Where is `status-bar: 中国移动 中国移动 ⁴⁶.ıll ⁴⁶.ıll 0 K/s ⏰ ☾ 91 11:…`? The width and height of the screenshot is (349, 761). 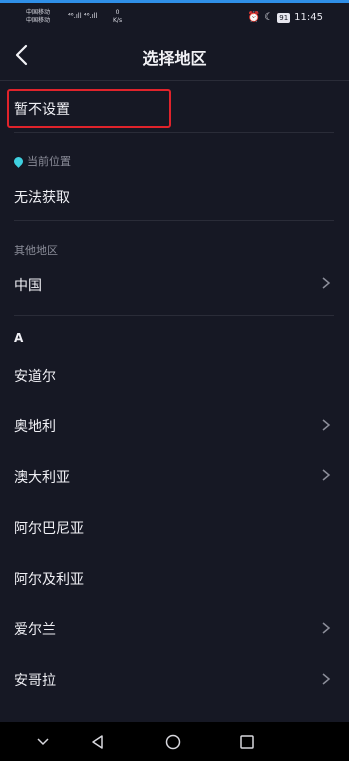 status-bar: 中国移动 中国移动 ⁴⁶.ıll ⁴⁶.ıll 0 K/s ⏰ ☾ 91 11:… is located at coordinates (174, 18).